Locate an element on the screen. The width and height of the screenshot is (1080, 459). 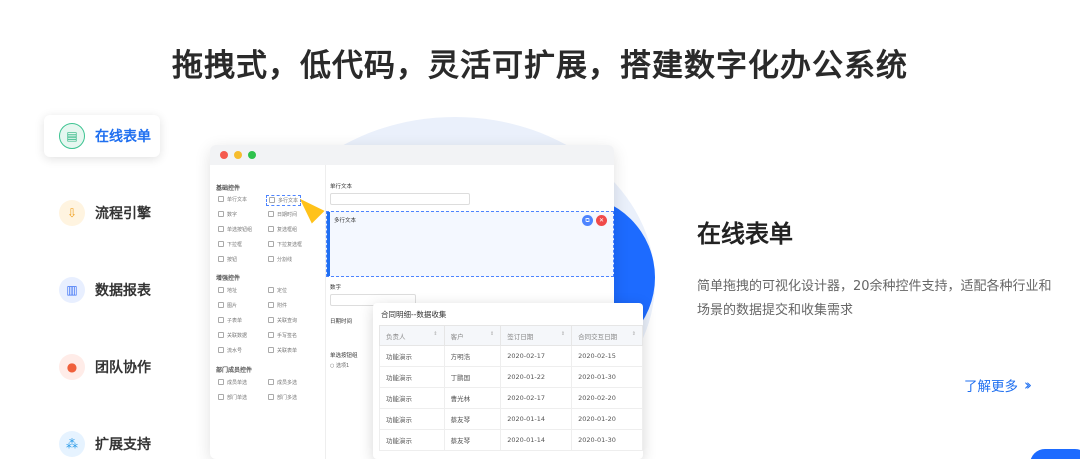
table-row: 功能演示 方明浩 2020-02-17 2020-02-15 is located at coordinates (511, 356).